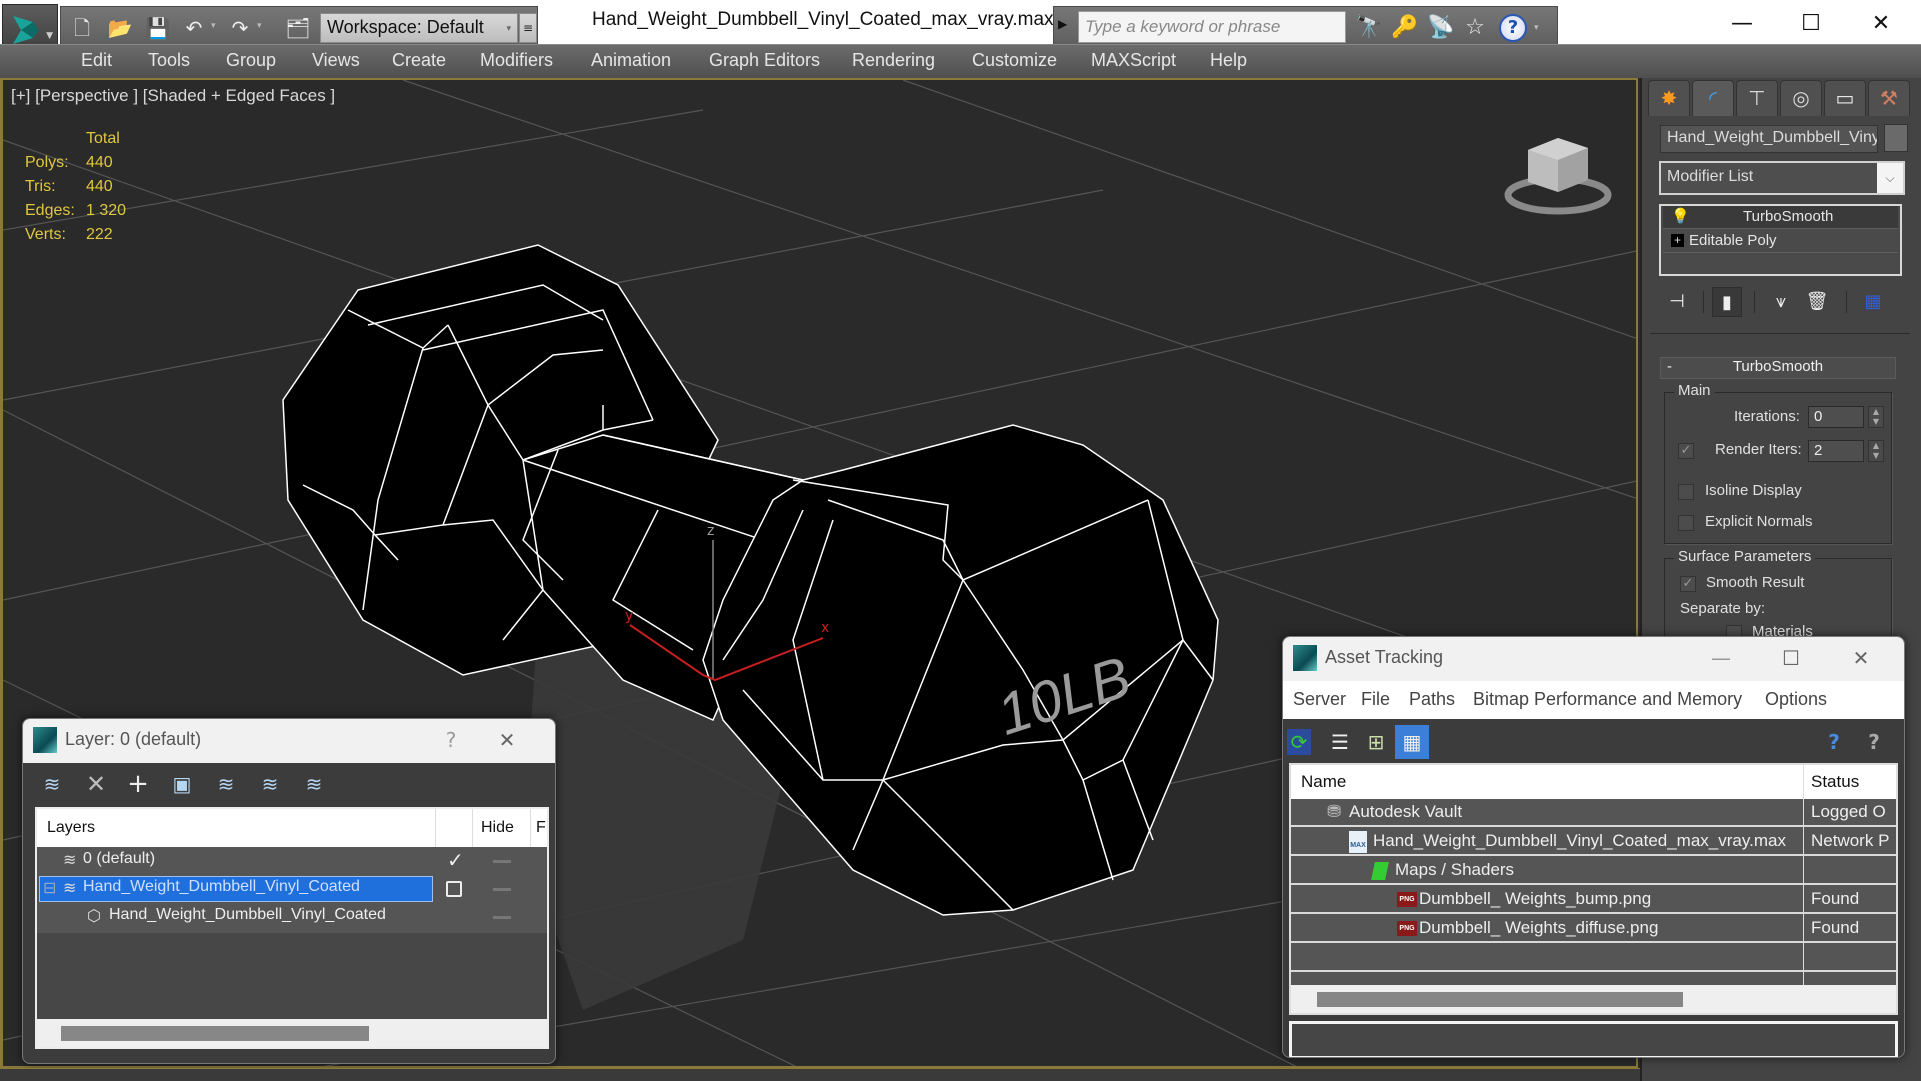 The image size is (1921, 1081). What do you see at coordinates (541, 828) in the screenshot?
I see `column-header-freeze: F` at bounding box center [541, 828].